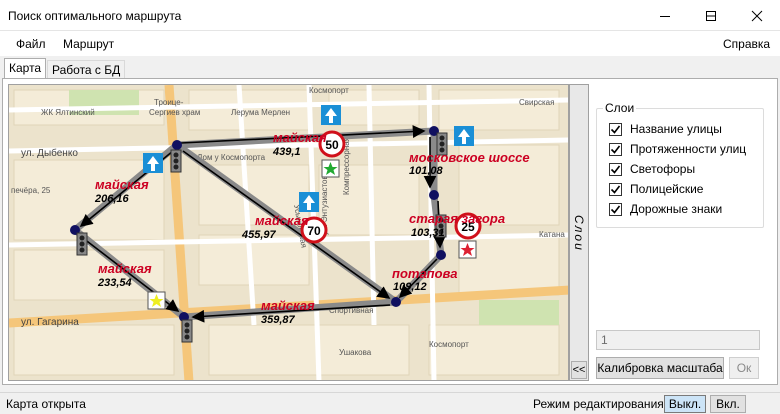 Image resolution: width=780 pixels, height=414 pixels. What do you see at coordinates (744, 368) in the screenshot?
I see `ok-button: Ок` at bounding box center [744, 368].